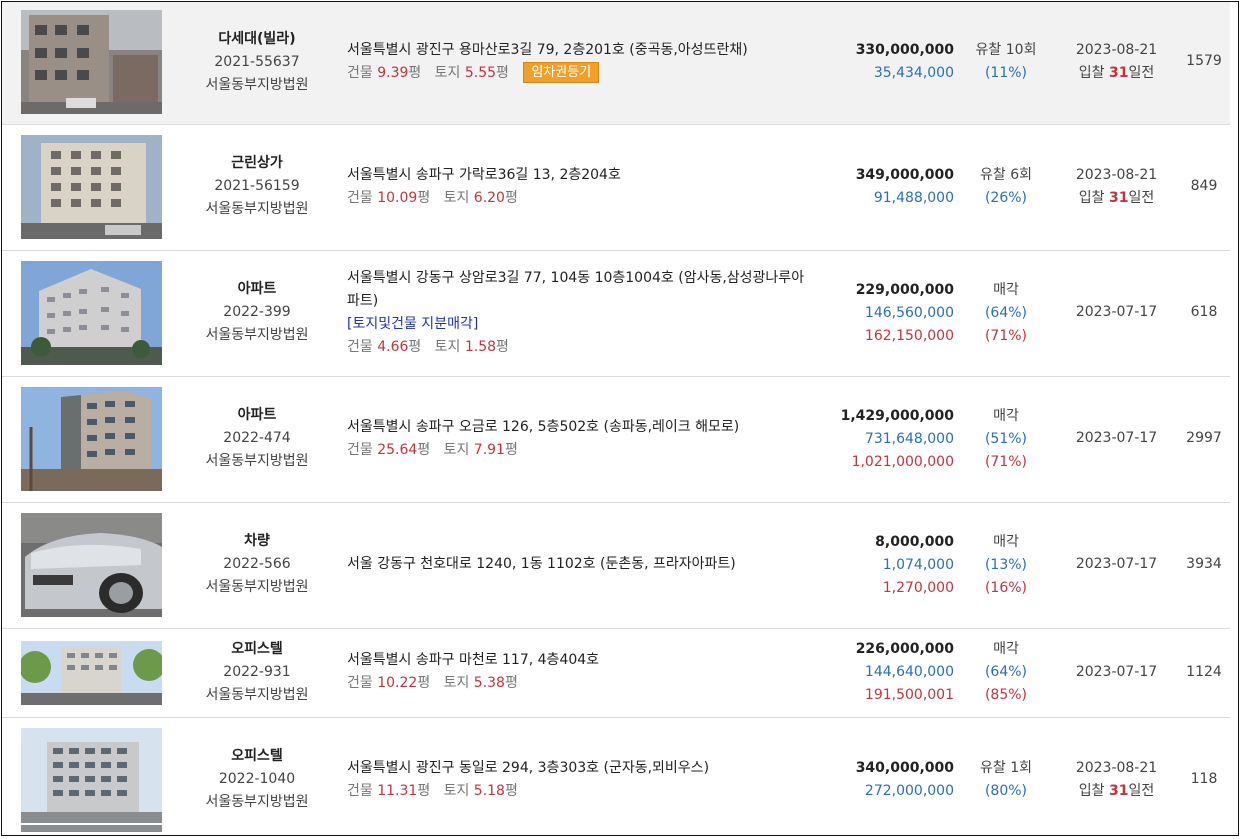 The width and height of the screenshot is (1242, 839). Describe the element at coordinates (480, 347) in the screenshot. I see `land-area: 1.58` at that location.